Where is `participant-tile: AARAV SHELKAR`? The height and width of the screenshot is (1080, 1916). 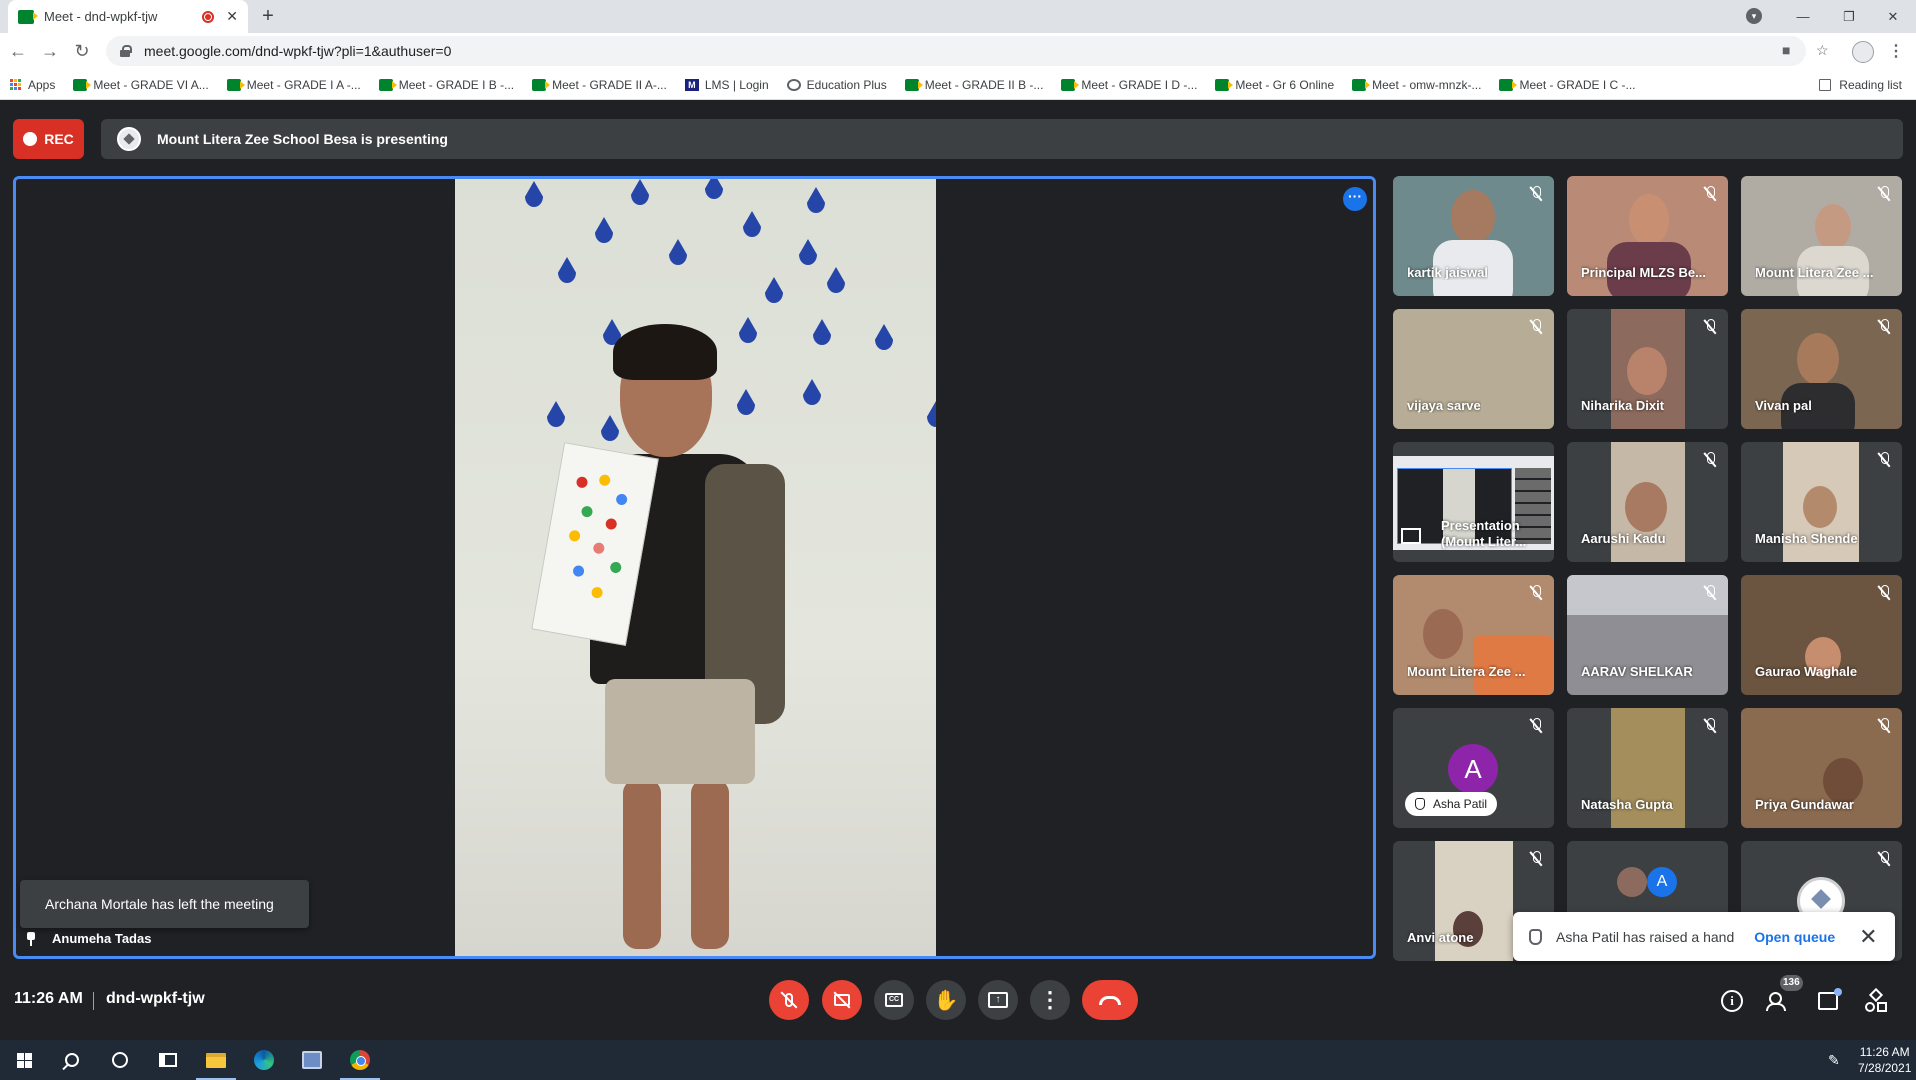 participant-tile: AARAV SHELKAR is located at coordinates (1647, 635).